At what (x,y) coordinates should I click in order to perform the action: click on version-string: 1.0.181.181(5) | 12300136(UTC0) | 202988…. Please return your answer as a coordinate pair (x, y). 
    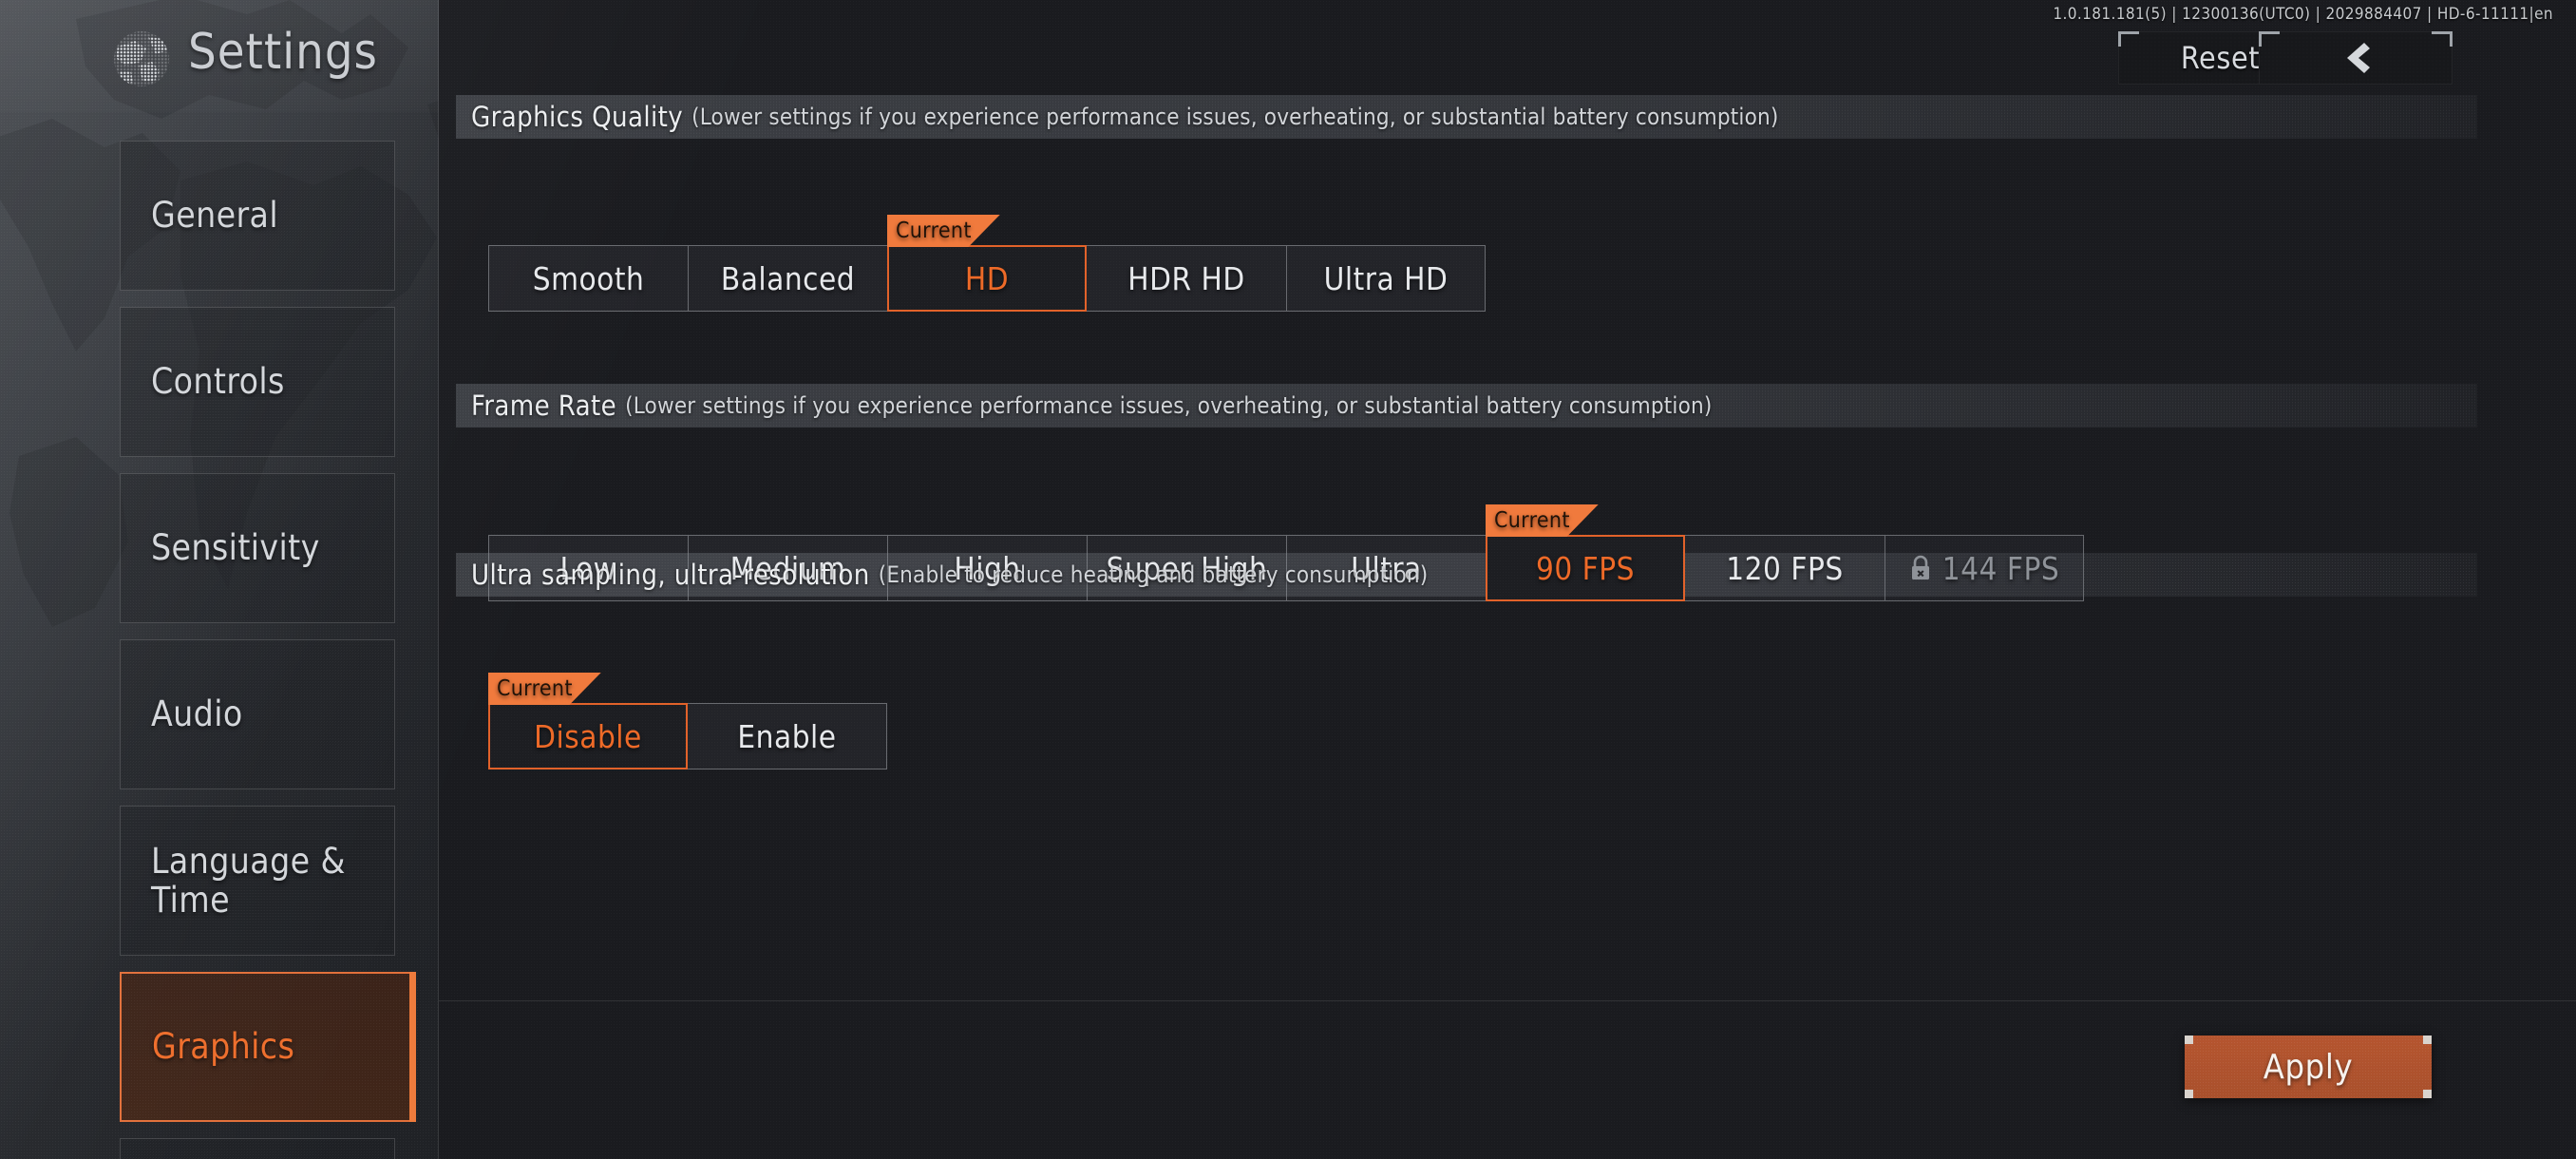
    Looking at the image, I should click on (2303, 14).